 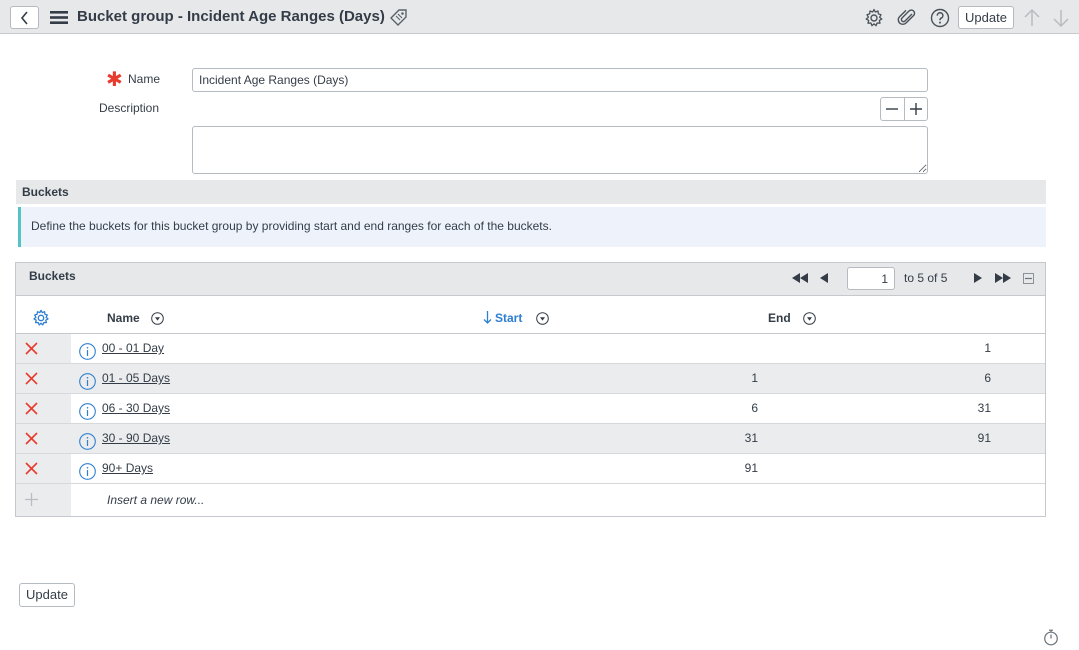 I want to click on bucket-start-value: 91, so click(x=751, y=468).